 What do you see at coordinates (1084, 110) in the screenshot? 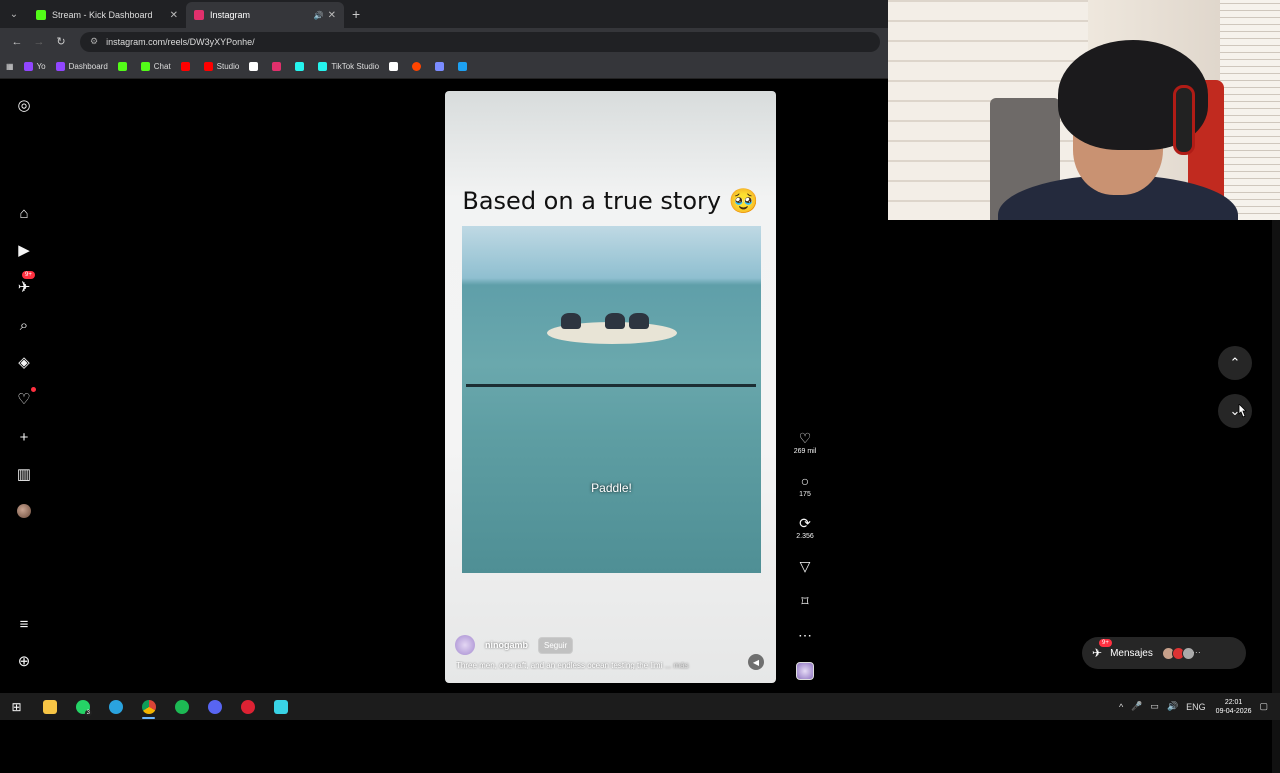
I see `webcam-overlay` at bounding box center [1084, 110].